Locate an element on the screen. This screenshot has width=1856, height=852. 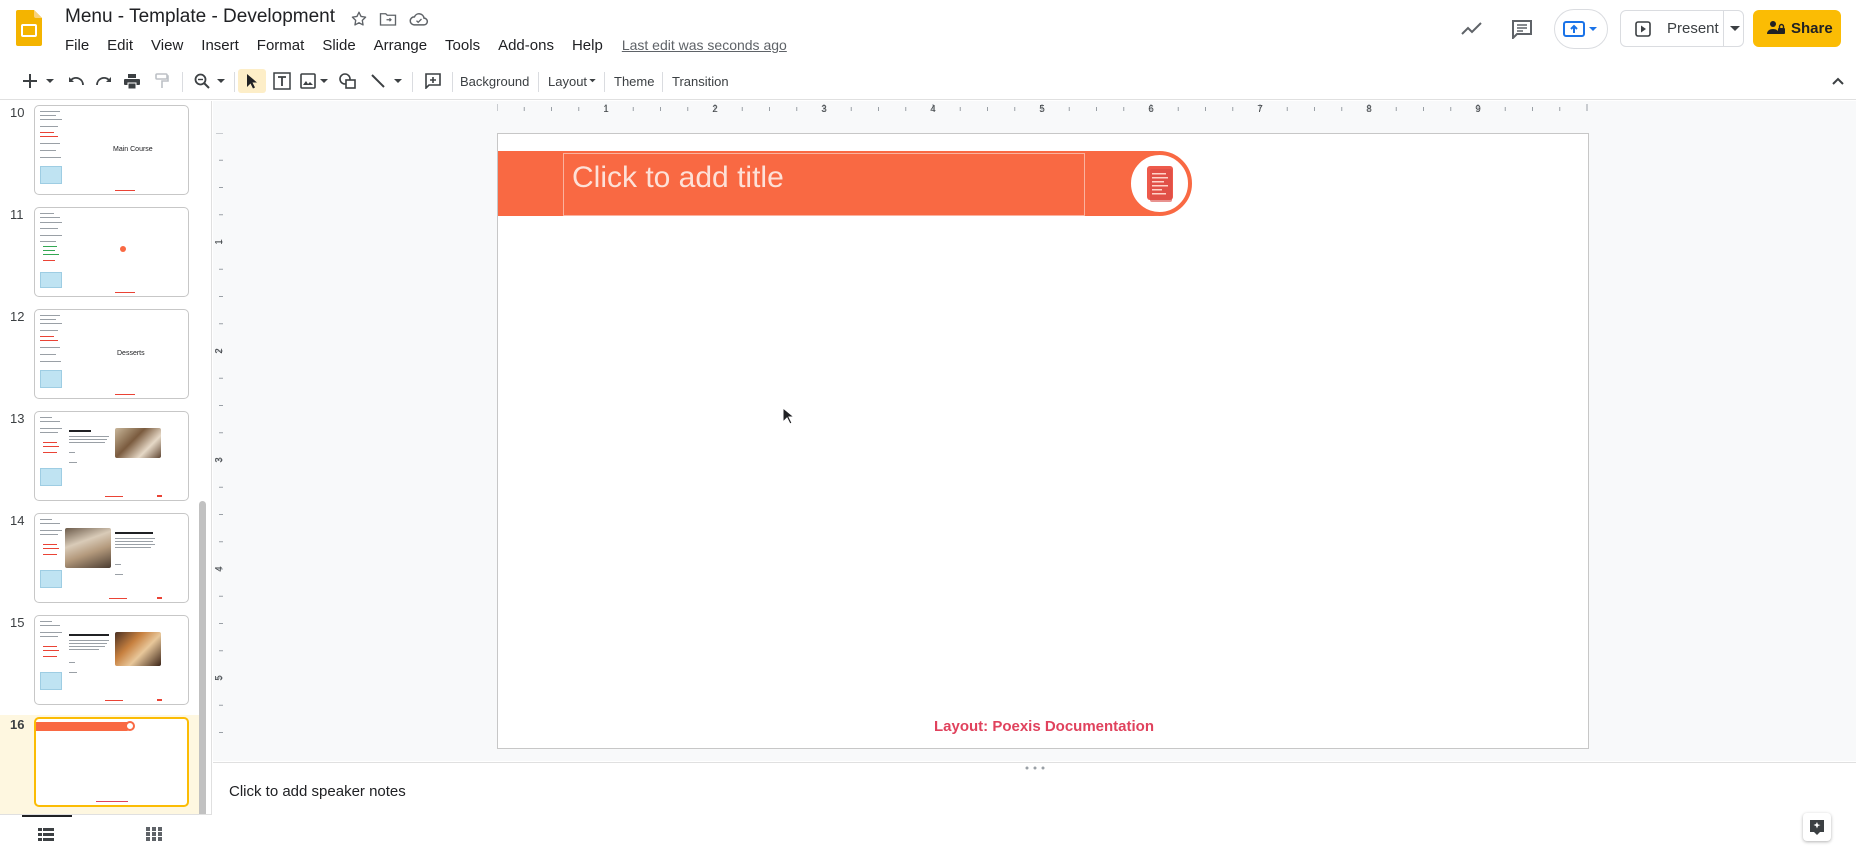
filmstrip-slide: 14 is located at coordinates (100, 559).